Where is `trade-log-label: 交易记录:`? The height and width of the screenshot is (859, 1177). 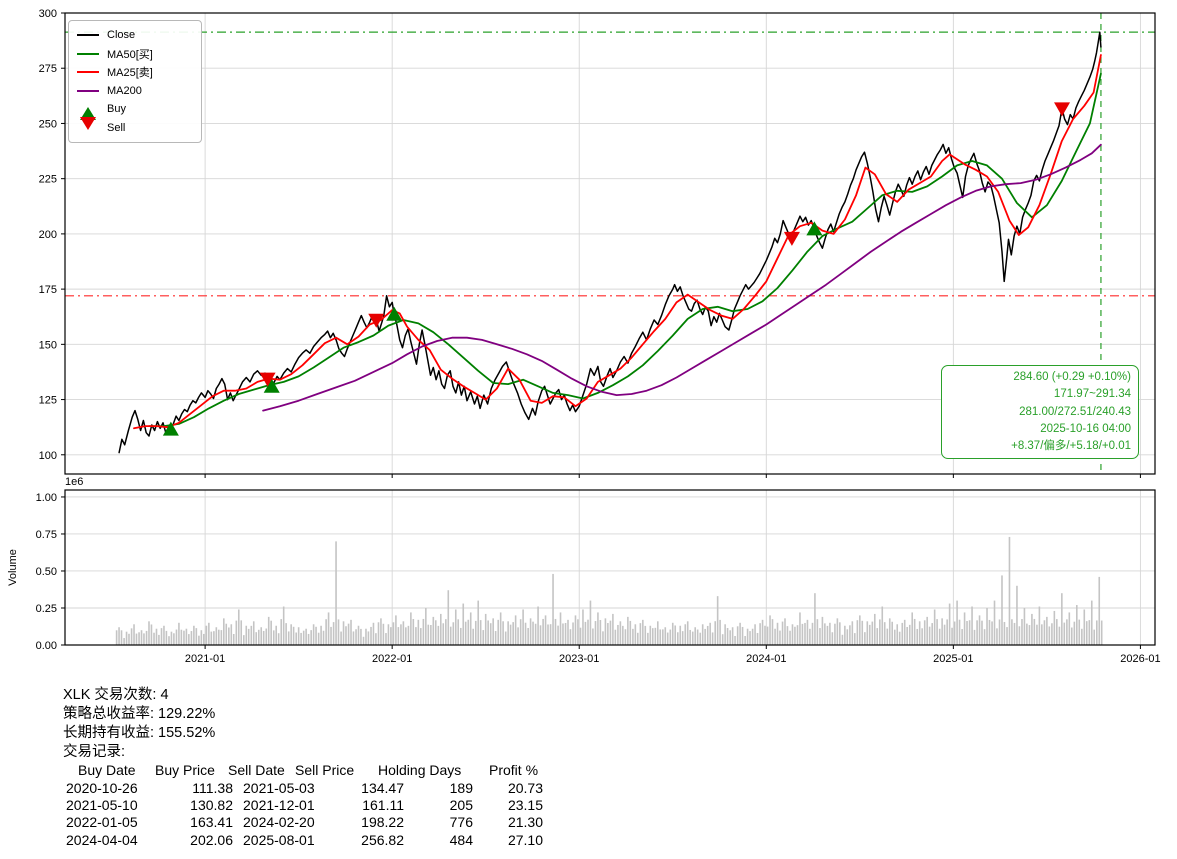 trade-log-label: 交易记录: is located at coordinates (94, 752).